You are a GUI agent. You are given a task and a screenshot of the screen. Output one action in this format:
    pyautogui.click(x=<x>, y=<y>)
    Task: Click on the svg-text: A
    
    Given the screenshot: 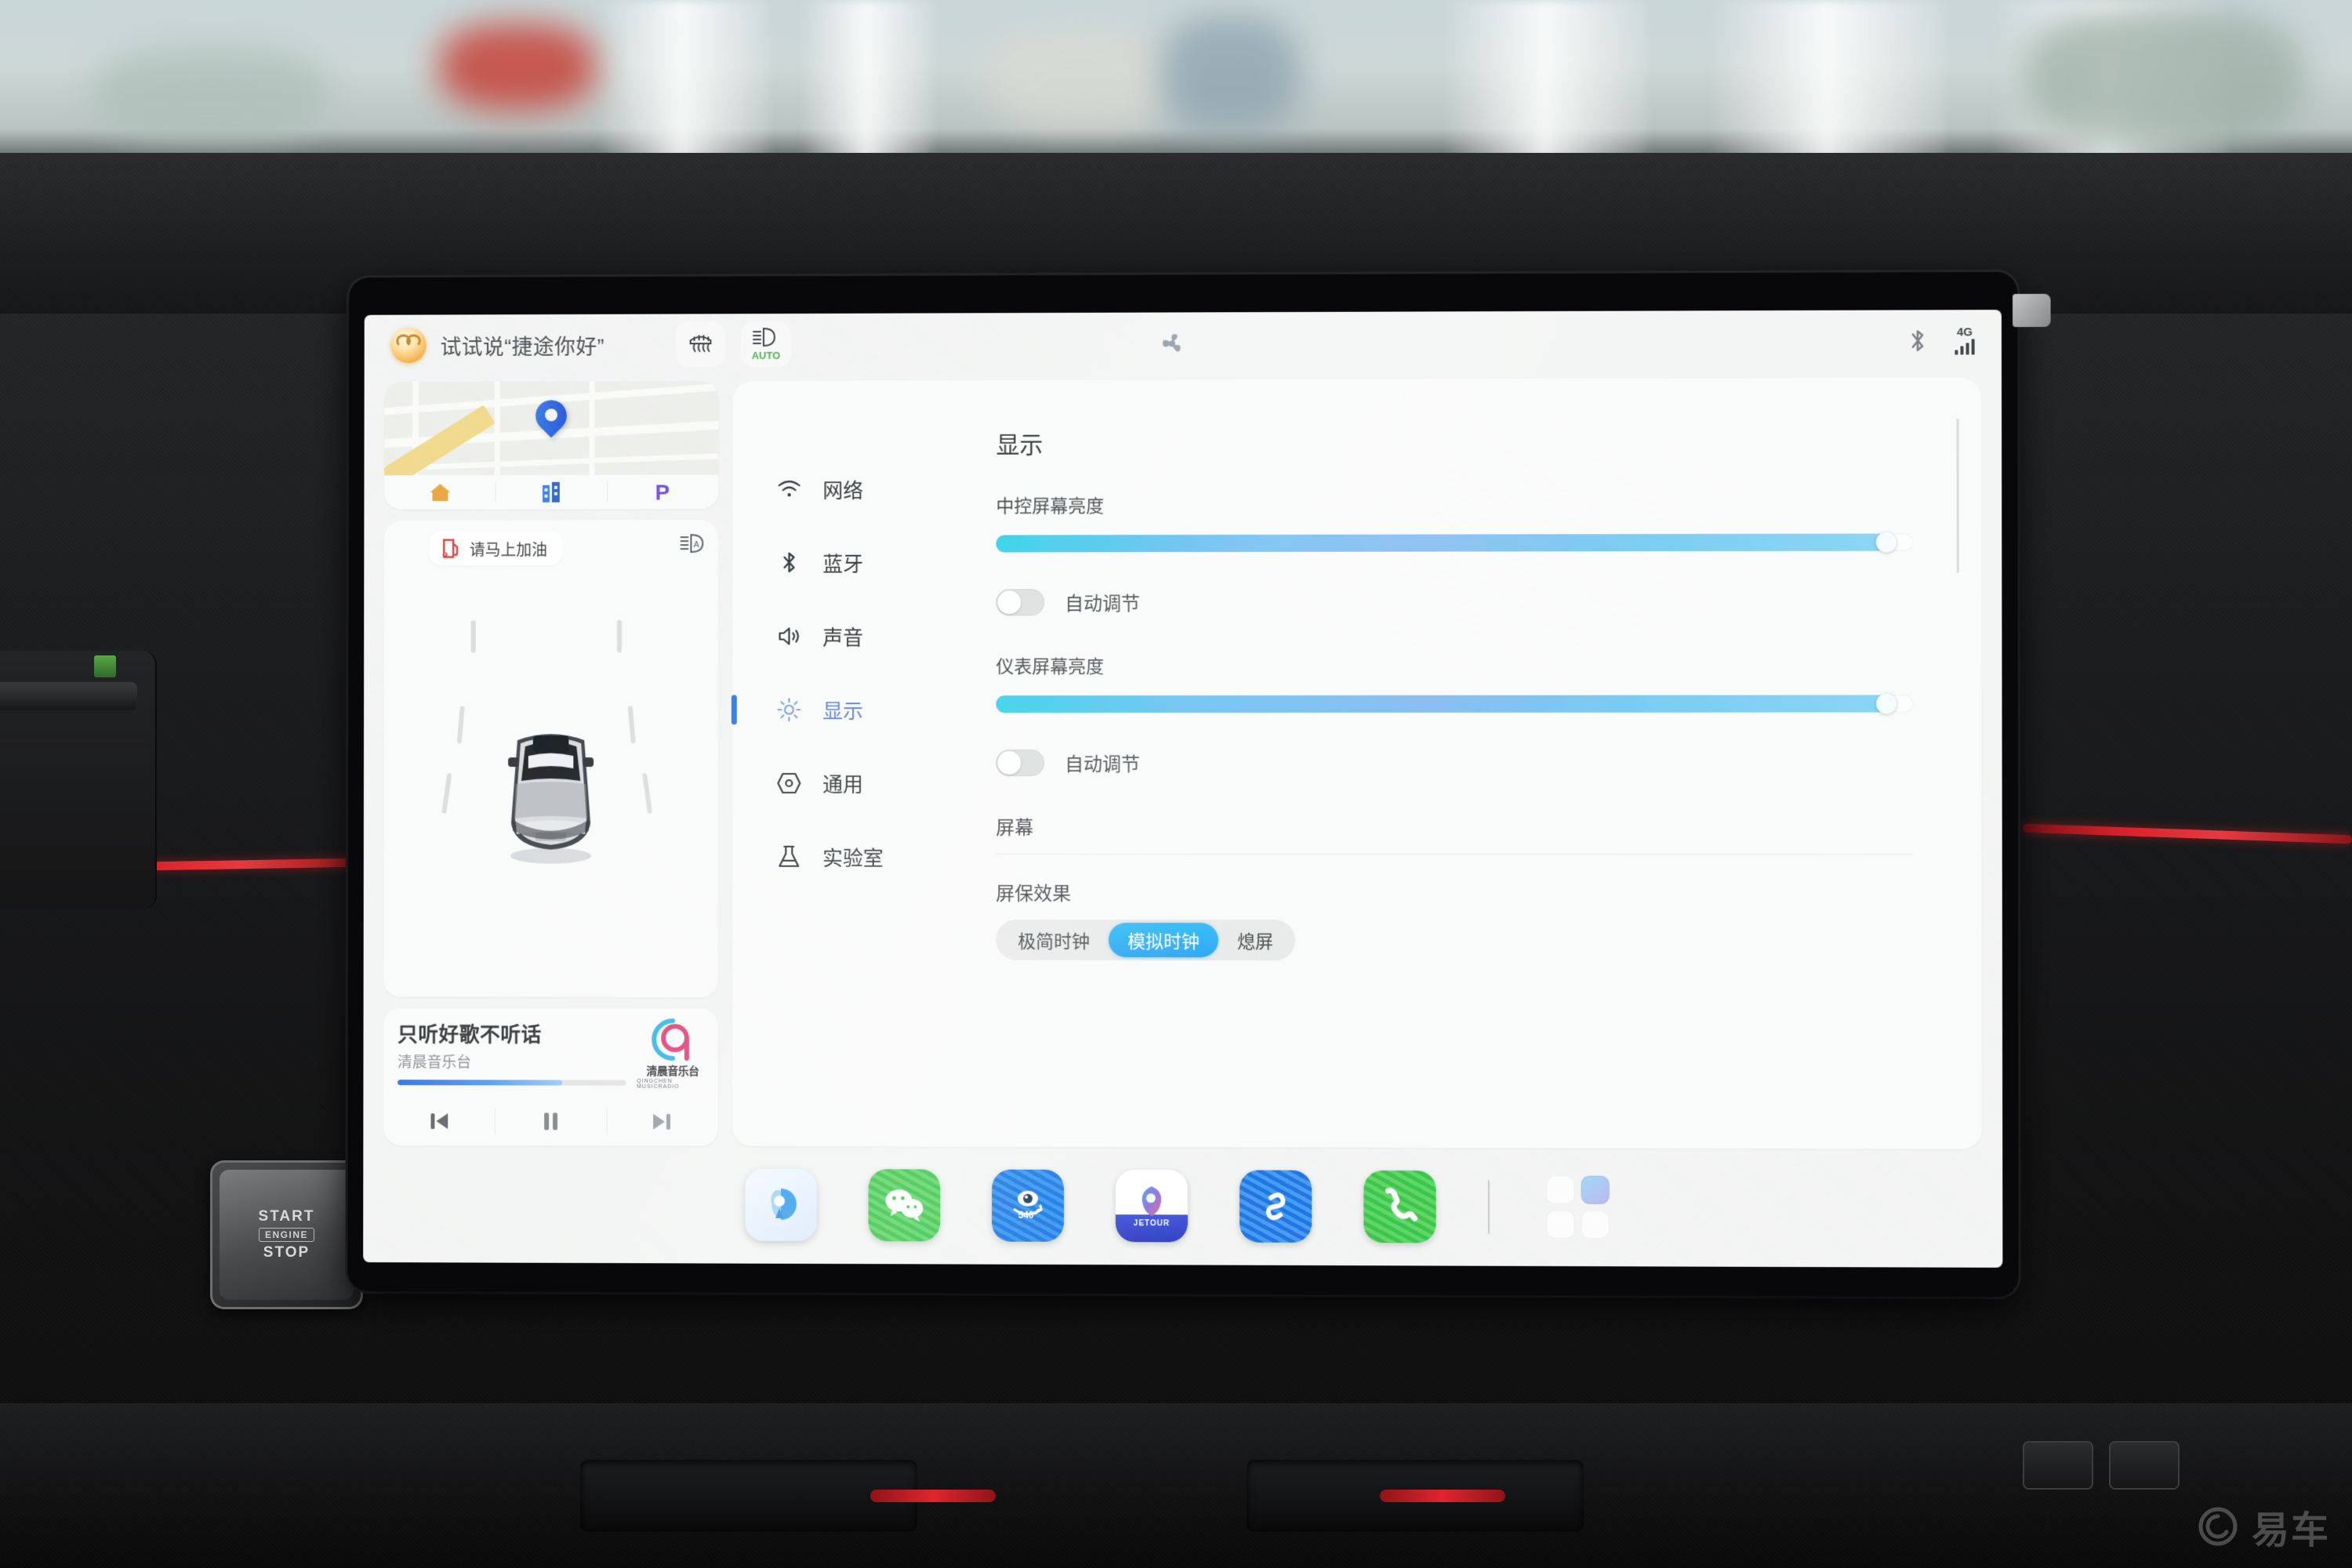 What is the action you would take?
    pyautogui.click(x=697, y=545)
    